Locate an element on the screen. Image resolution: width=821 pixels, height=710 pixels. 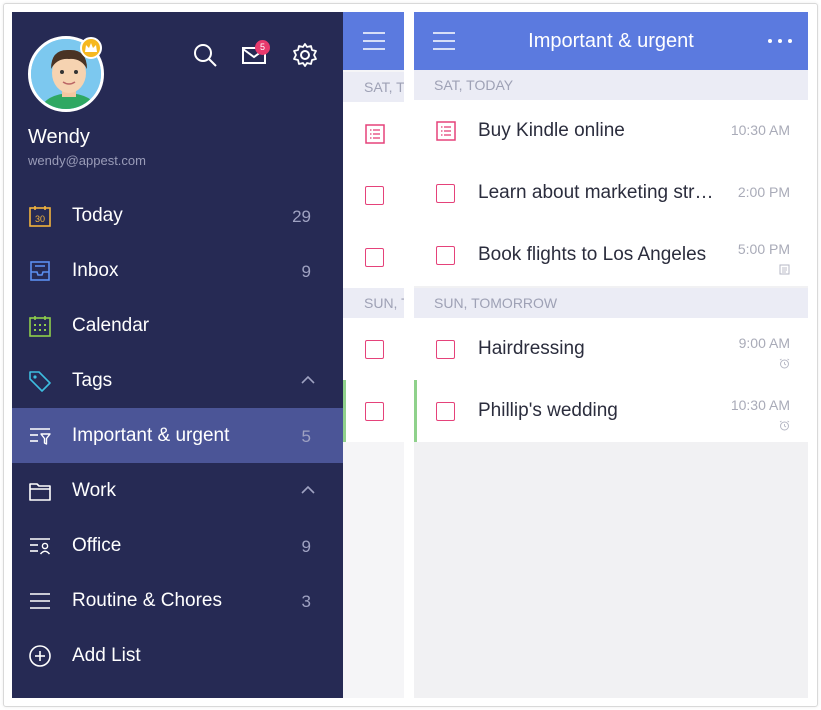
menu-icon is located at coordinates (374, 41).